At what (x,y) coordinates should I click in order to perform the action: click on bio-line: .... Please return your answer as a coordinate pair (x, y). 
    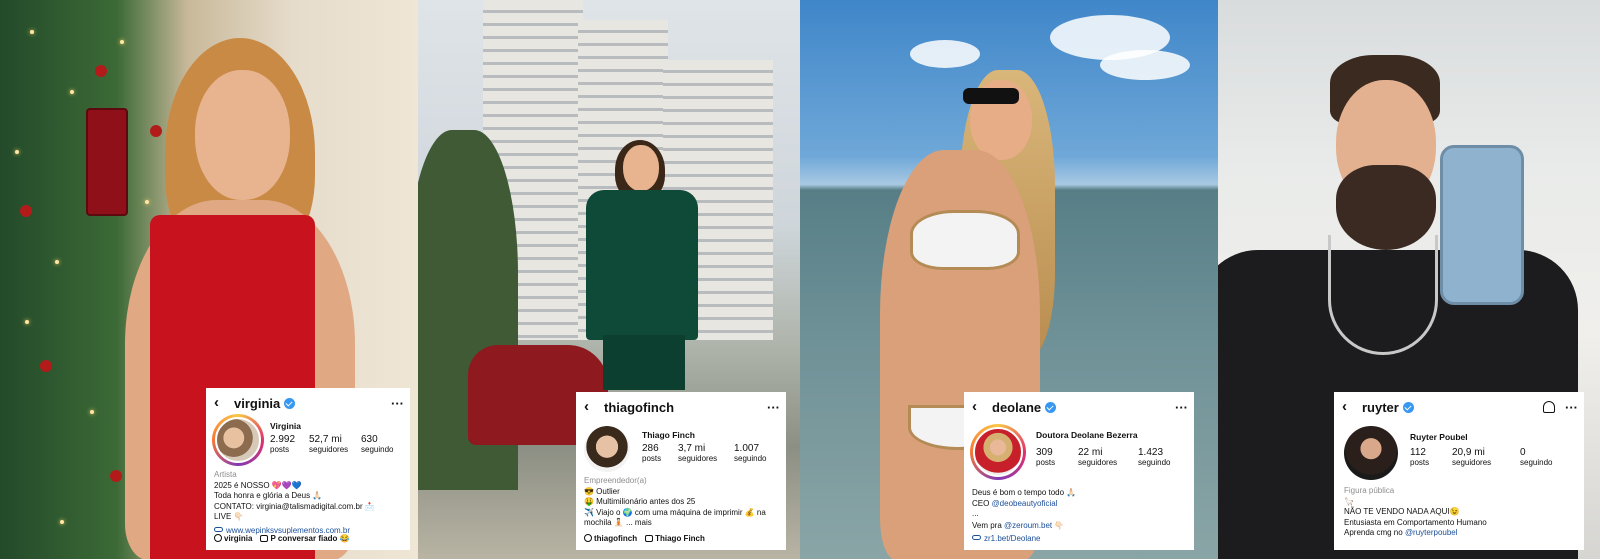
    Looking at the image, I should click on (975, 513).